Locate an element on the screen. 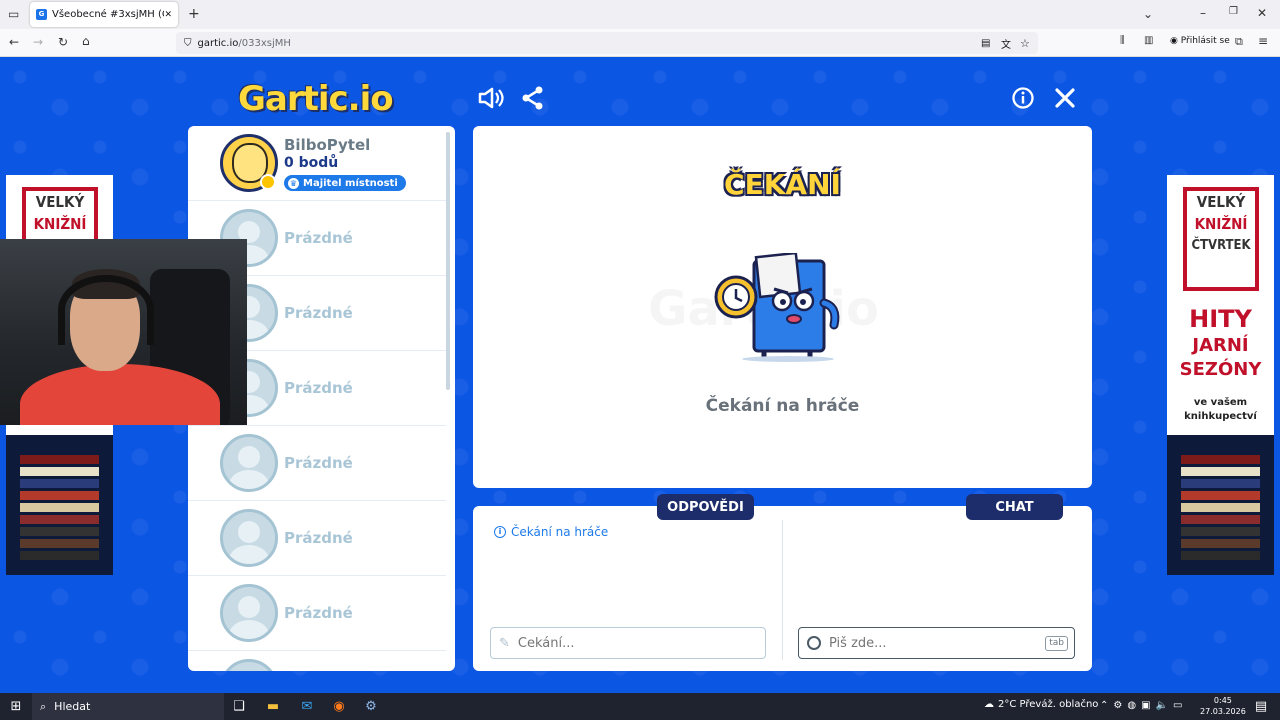 This screenshot has height=720, width=1280. signin-button: ◉ Přihlásit se is located at coordinates (1200, 41).